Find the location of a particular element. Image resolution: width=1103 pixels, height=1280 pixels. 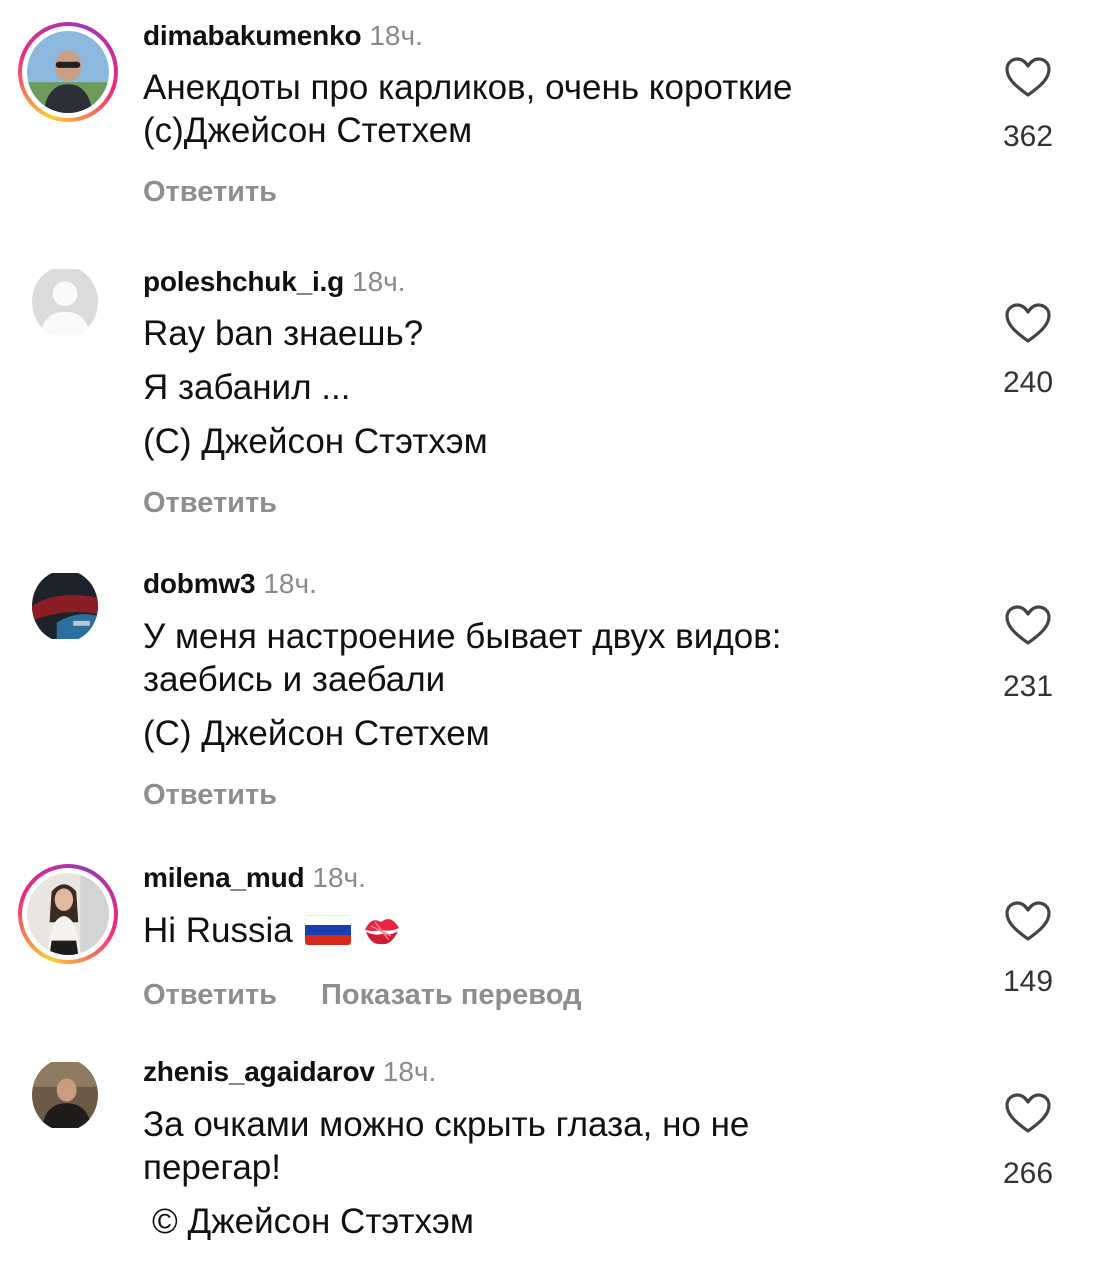

comment-line: (С) Джейсон Стетхем is located at coordinates (316, 733).